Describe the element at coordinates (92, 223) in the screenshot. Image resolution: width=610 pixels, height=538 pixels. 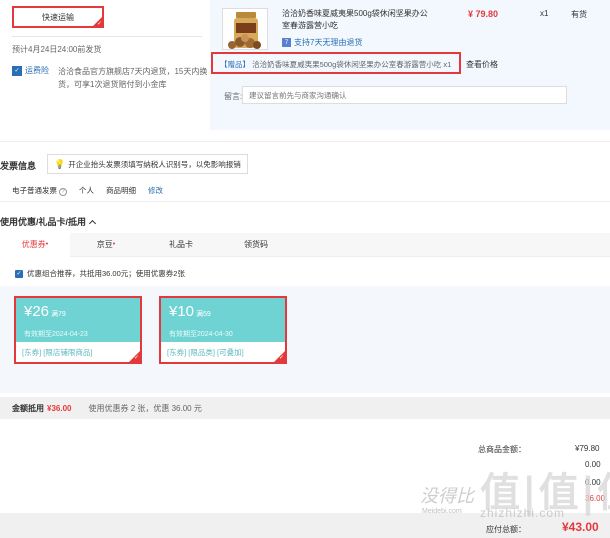
I see `chevron-up-icon` at that location.